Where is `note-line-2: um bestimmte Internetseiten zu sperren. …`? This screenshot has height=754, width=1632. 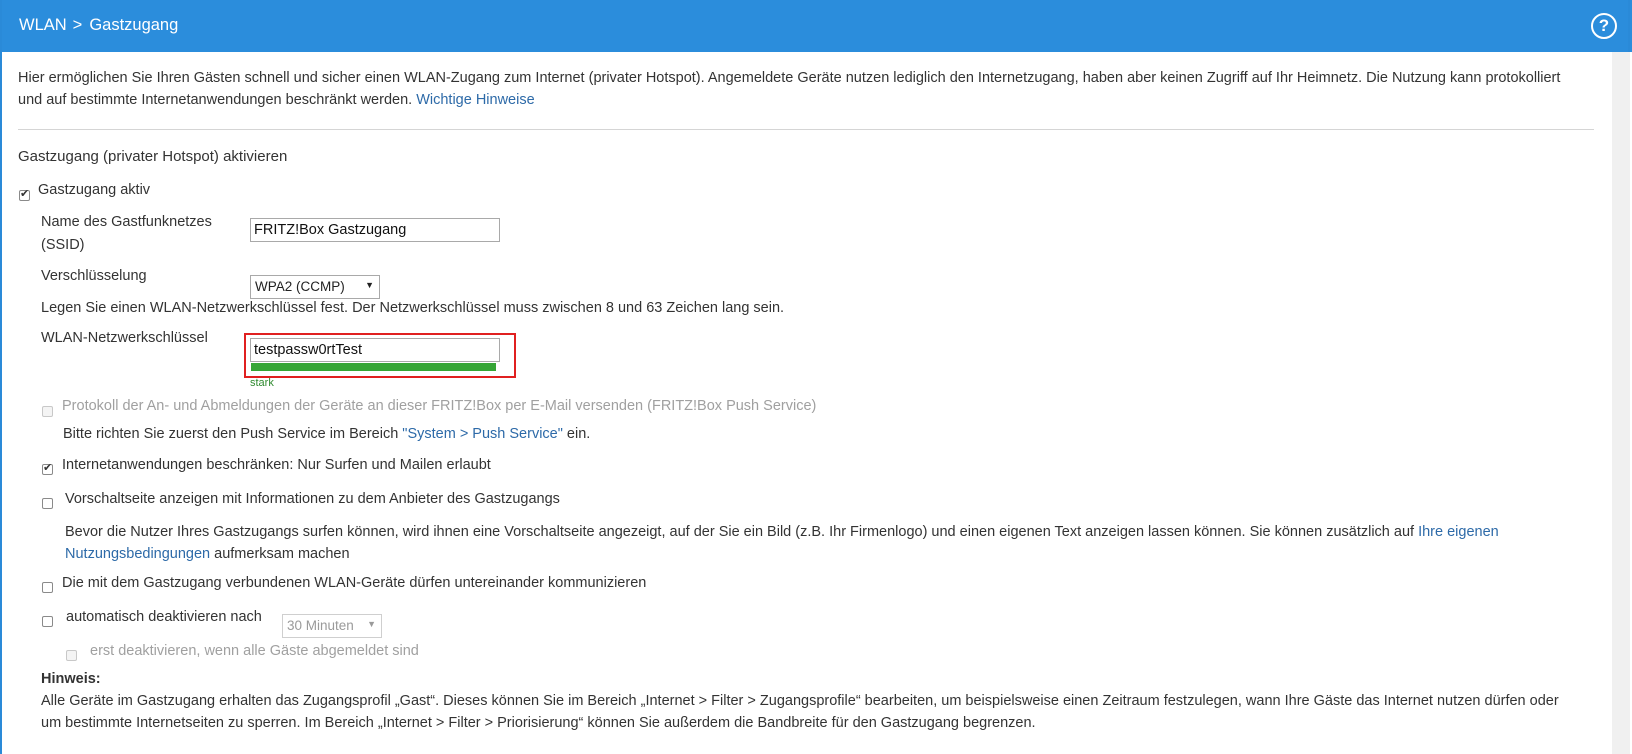
note-line-2: um bestimmte Internetseiten zu sperren. … is located at coordinates (538, 723).